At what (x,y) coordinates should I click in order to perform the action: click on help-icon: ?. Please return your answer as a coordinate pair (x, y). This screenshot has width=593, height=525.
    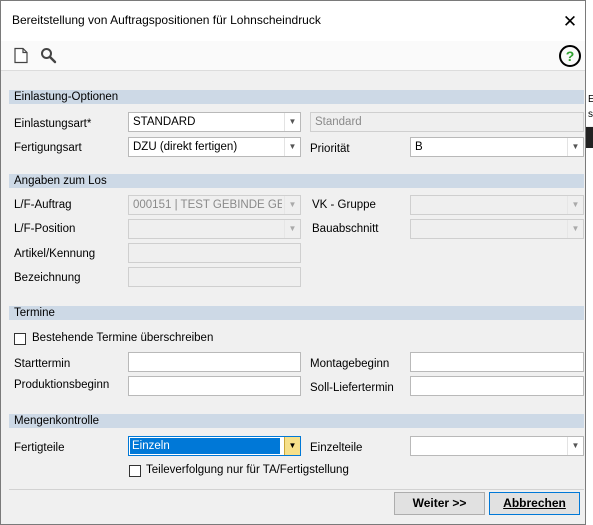
    Looking at the image, I should click on (570, 56).